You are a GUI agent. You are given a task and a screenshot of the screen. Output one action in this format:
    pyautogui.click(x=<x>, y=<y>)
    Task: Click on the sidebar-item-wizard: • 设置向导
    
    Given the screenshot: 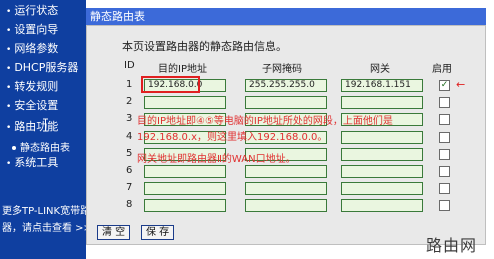 What is the action you would take?
    pyautogui.click(x=32, y=30)
    